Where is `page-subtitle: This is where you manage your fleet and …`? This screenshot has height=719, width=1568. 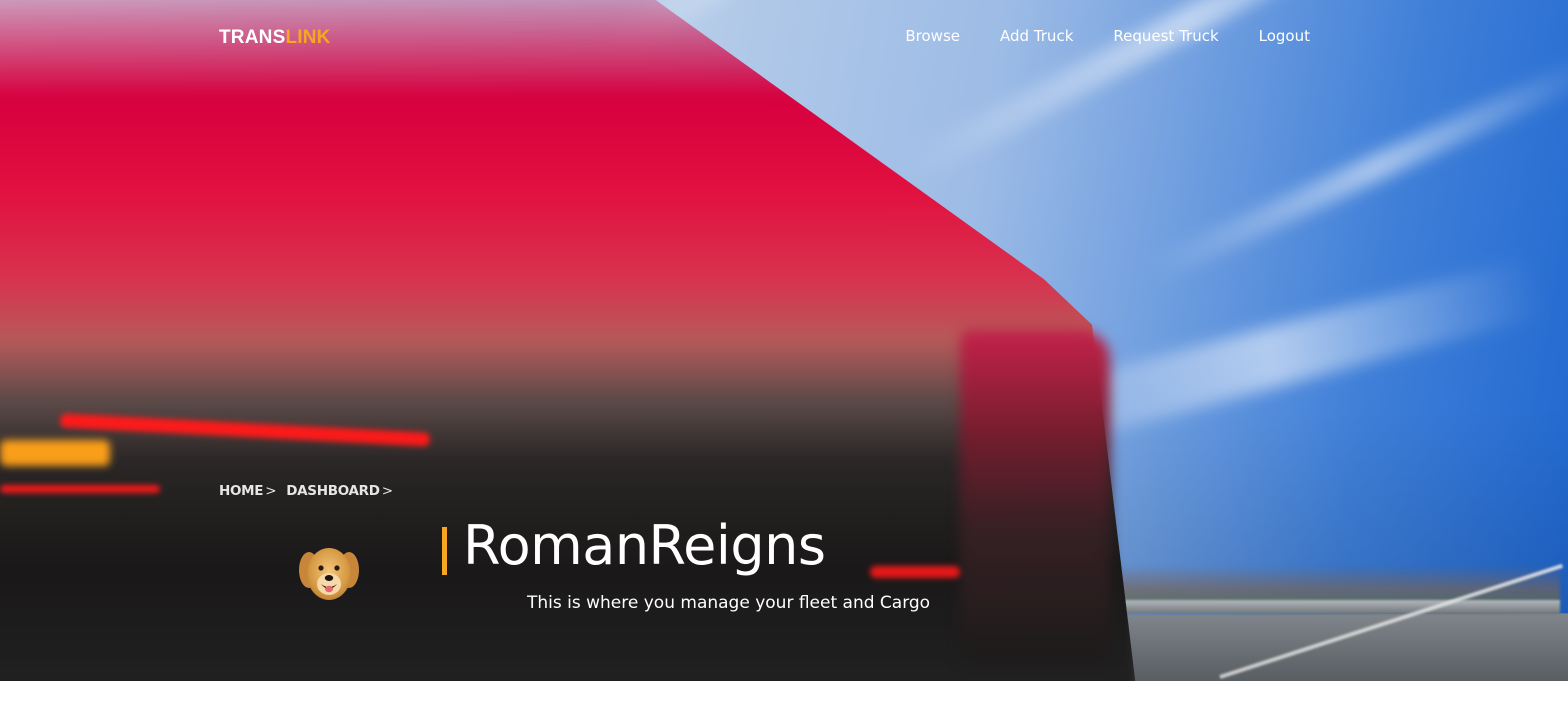 page-subtitle: This is where you manage your fleet and … is located at coordinates (729, 603).